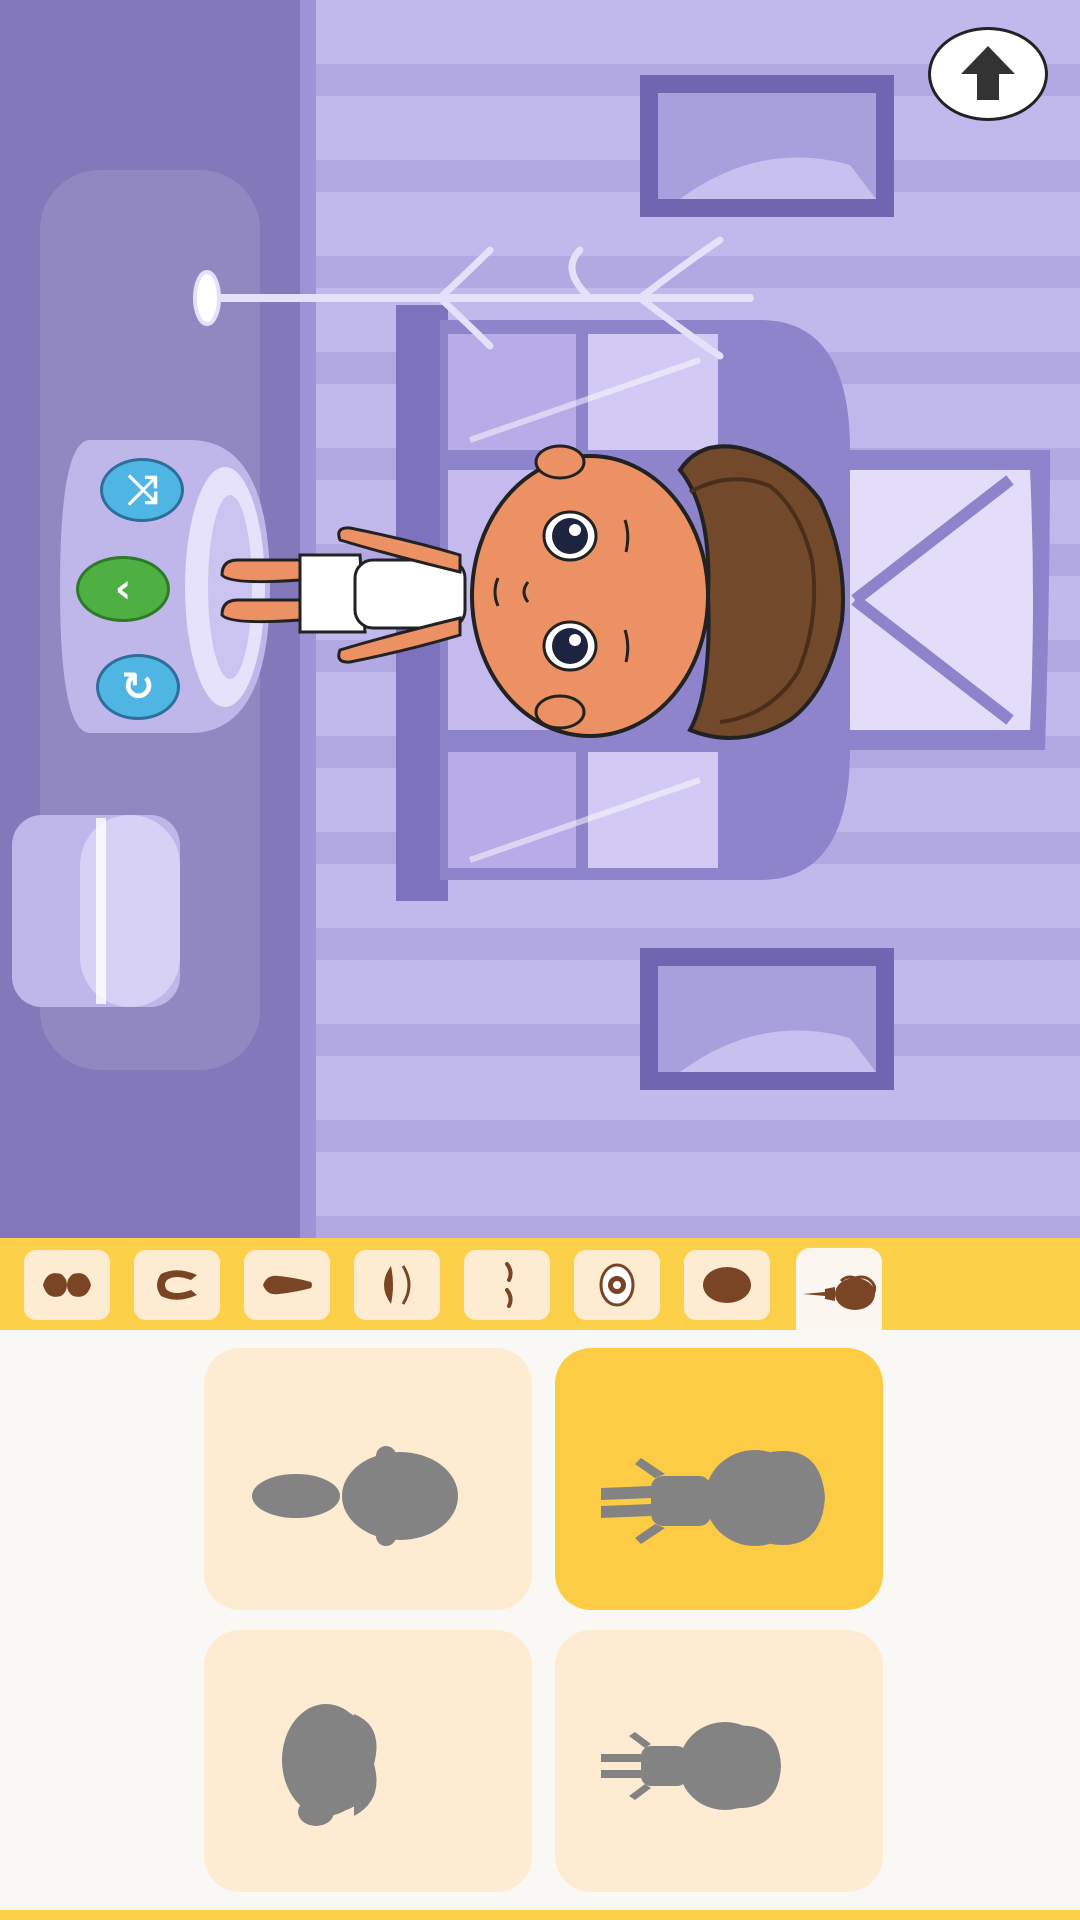 Image resolution: width=1080 pixels, height=1920 pixels. I want to click on eyebrow-icon, so click(509, 1285).